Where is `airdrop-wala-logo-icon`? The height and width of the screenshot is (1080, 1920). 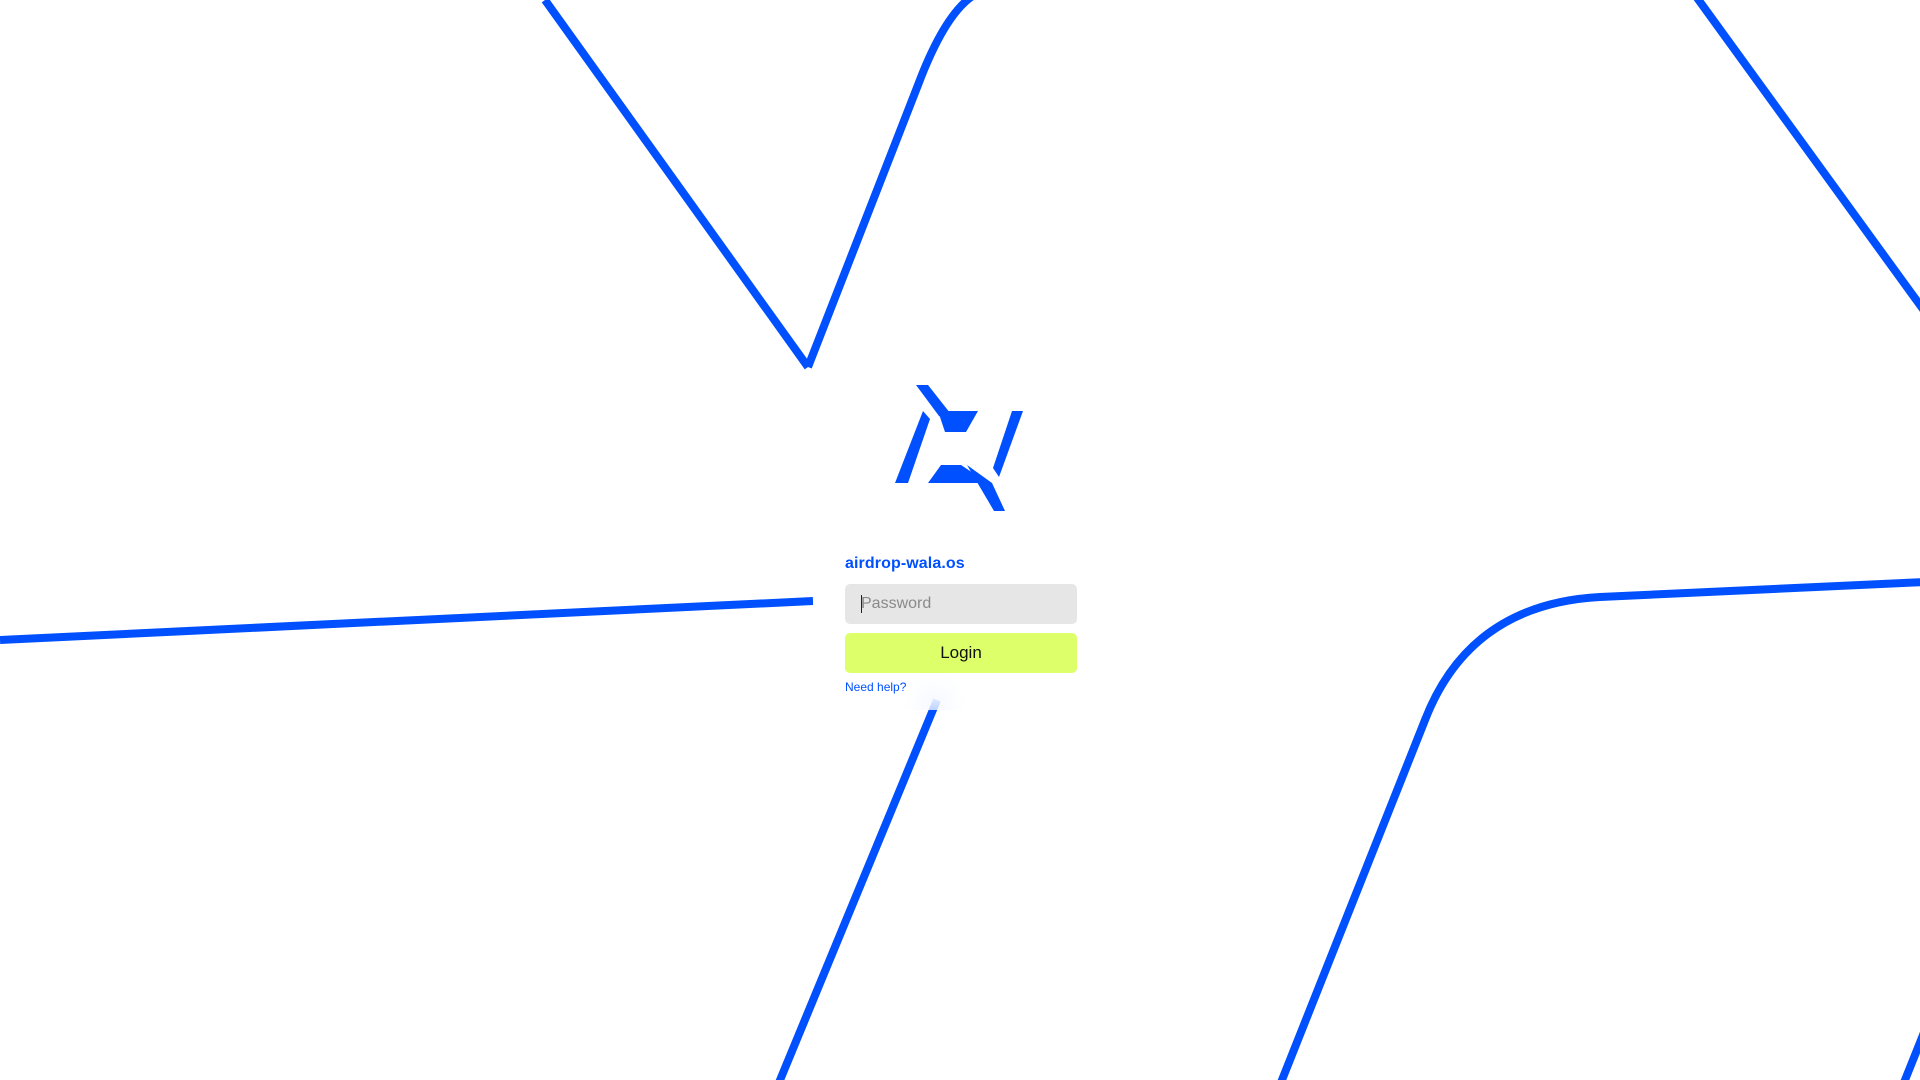 airdrop-wala-logo-icon is located at coordinates (959, 448).